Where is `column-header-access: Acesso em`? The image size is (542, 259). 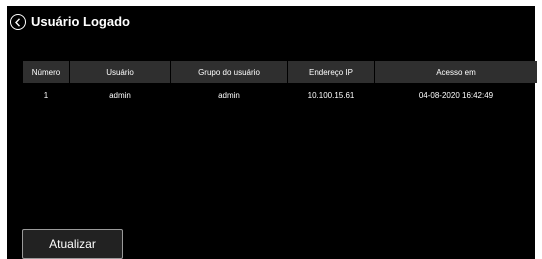
column-header-access: Acesso em is located at coordinates (456, 72).